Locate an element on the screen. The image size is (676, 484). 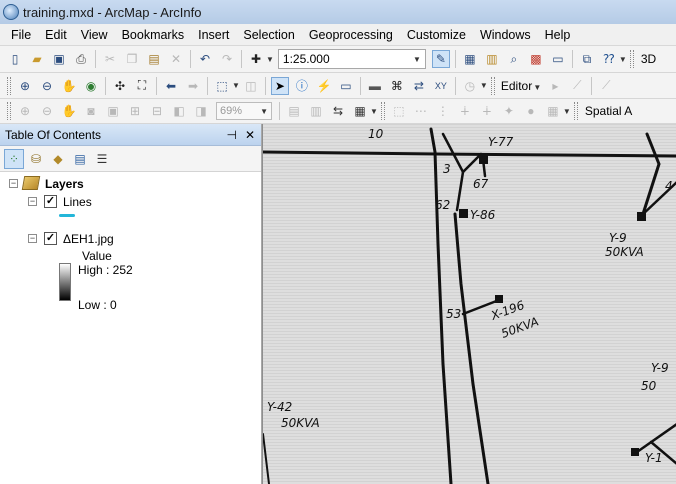
full-extent-globe-icon: ◉ is located at coordinates (91, 86).